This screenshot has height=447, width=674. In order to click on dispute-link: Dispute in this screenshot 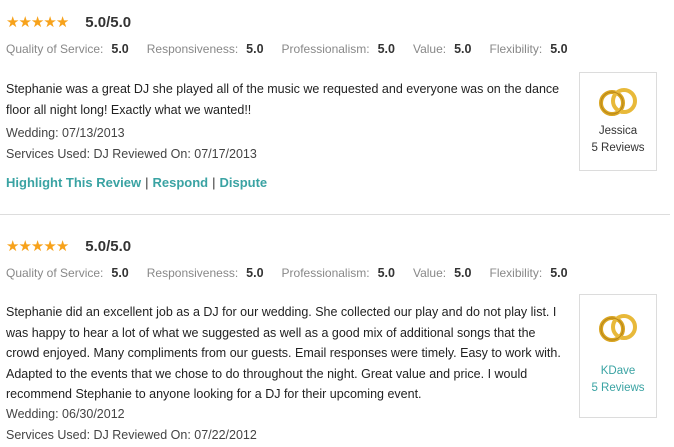, I will do `click(243, 182)`.